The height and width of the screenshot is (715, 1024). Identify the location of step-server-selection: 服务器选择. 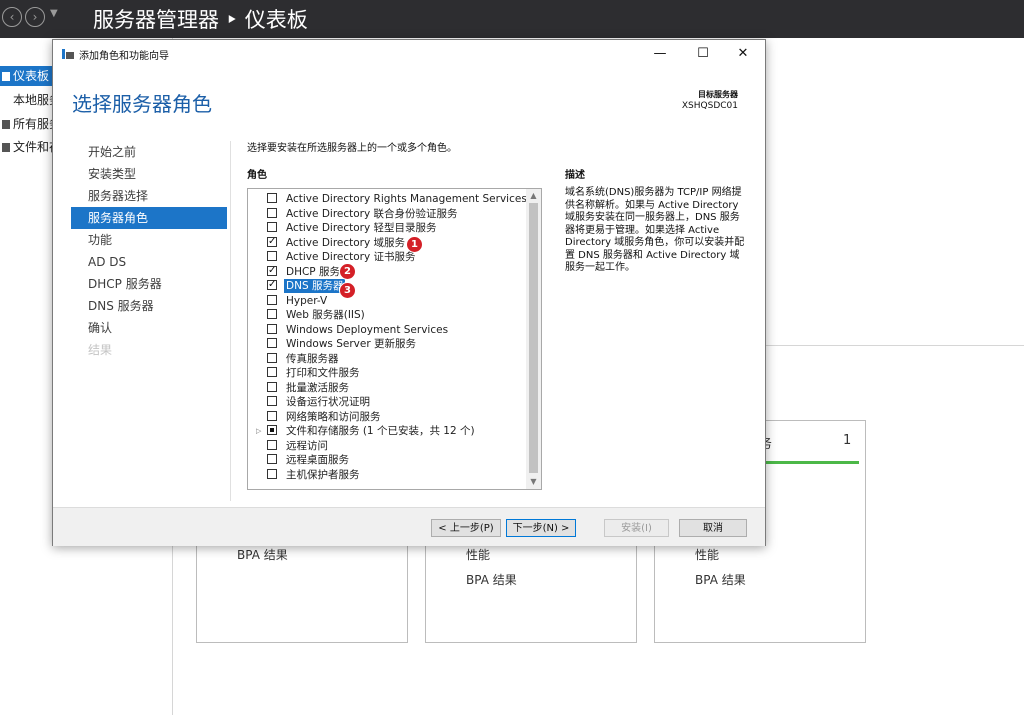
(149, 196).